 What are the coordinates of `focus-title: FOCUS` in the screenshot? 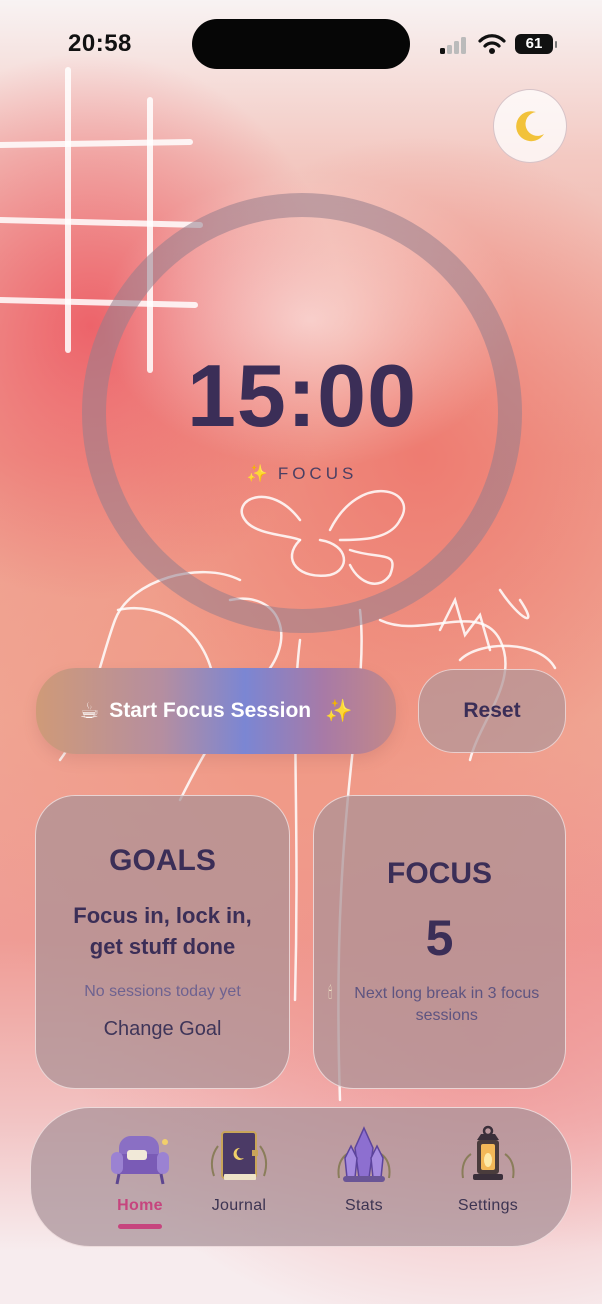 It's located at (439, 873).